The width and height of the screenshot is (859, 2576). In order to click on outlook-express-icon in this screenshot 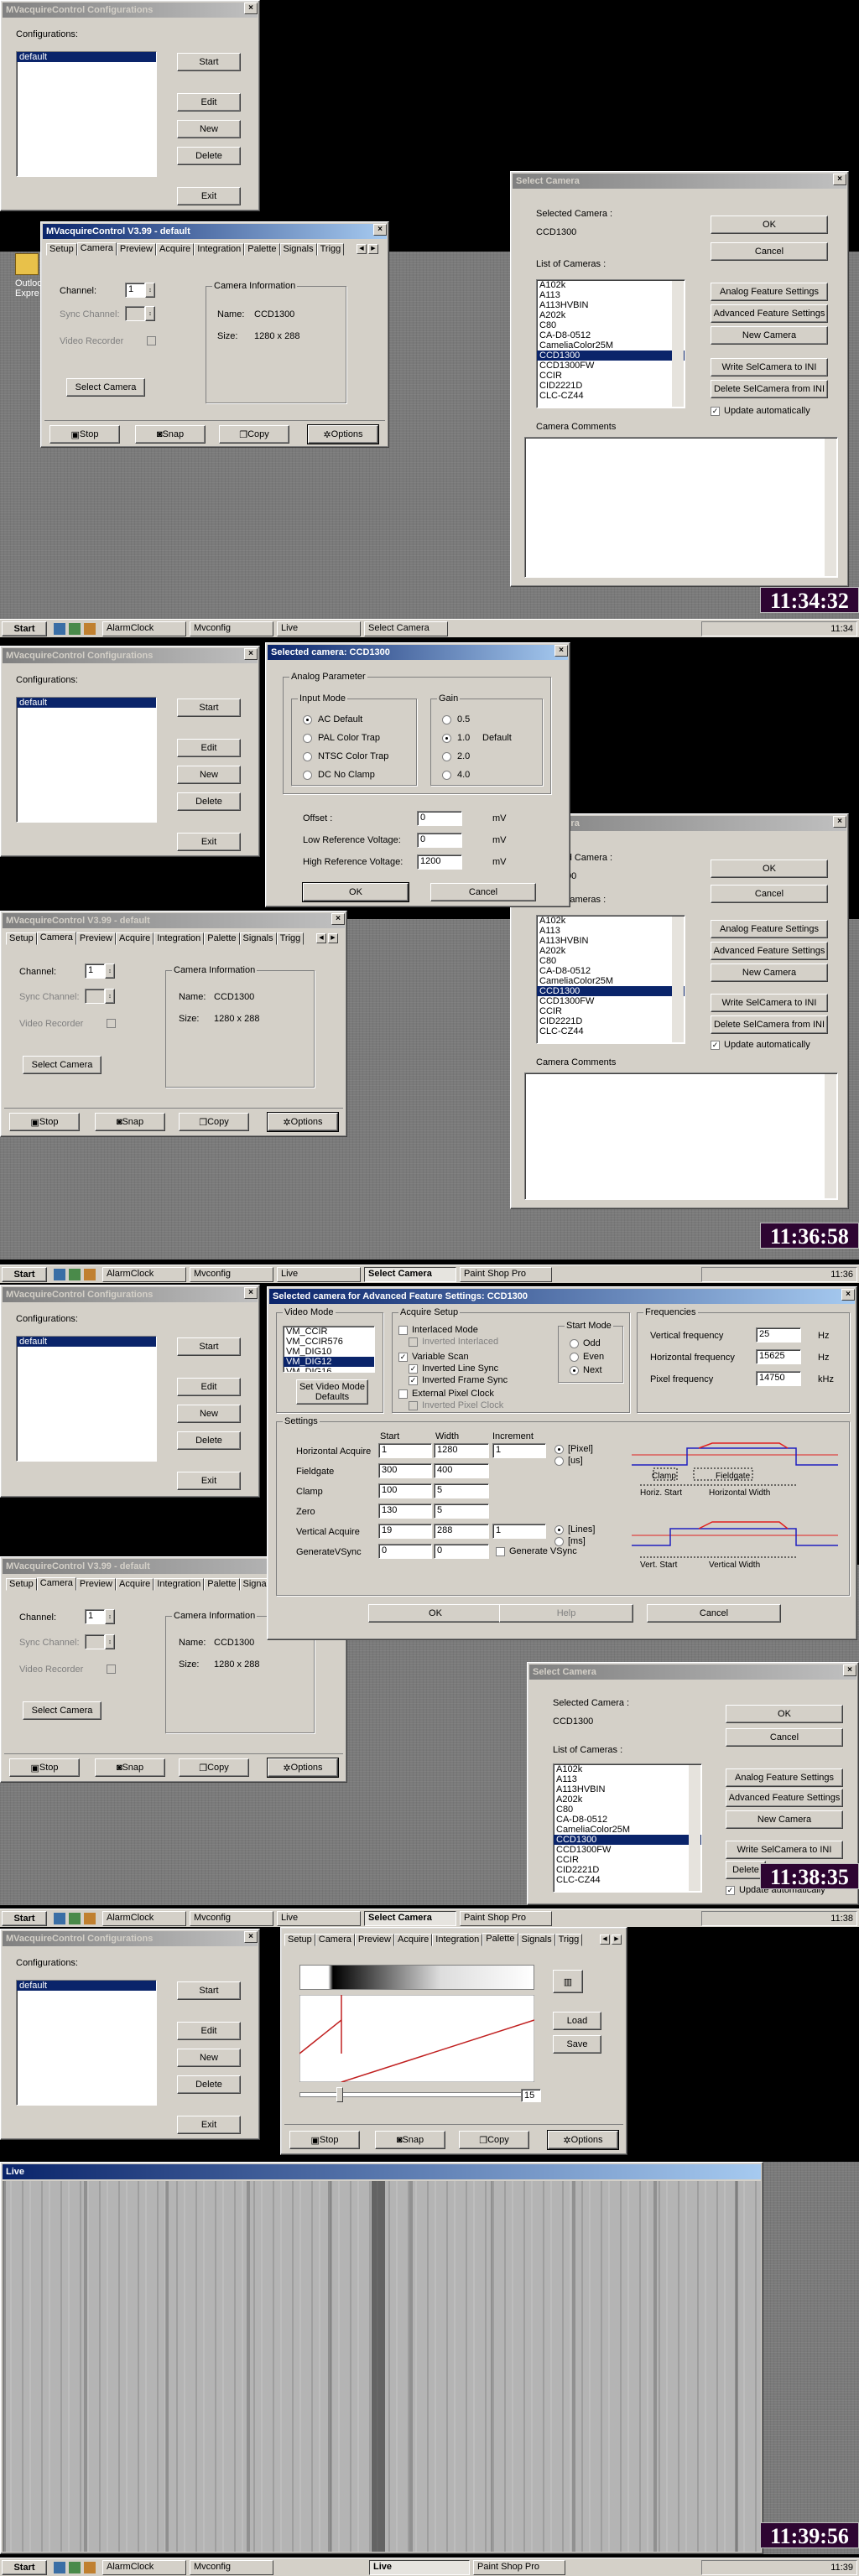, I will do `click(27, 264)`.